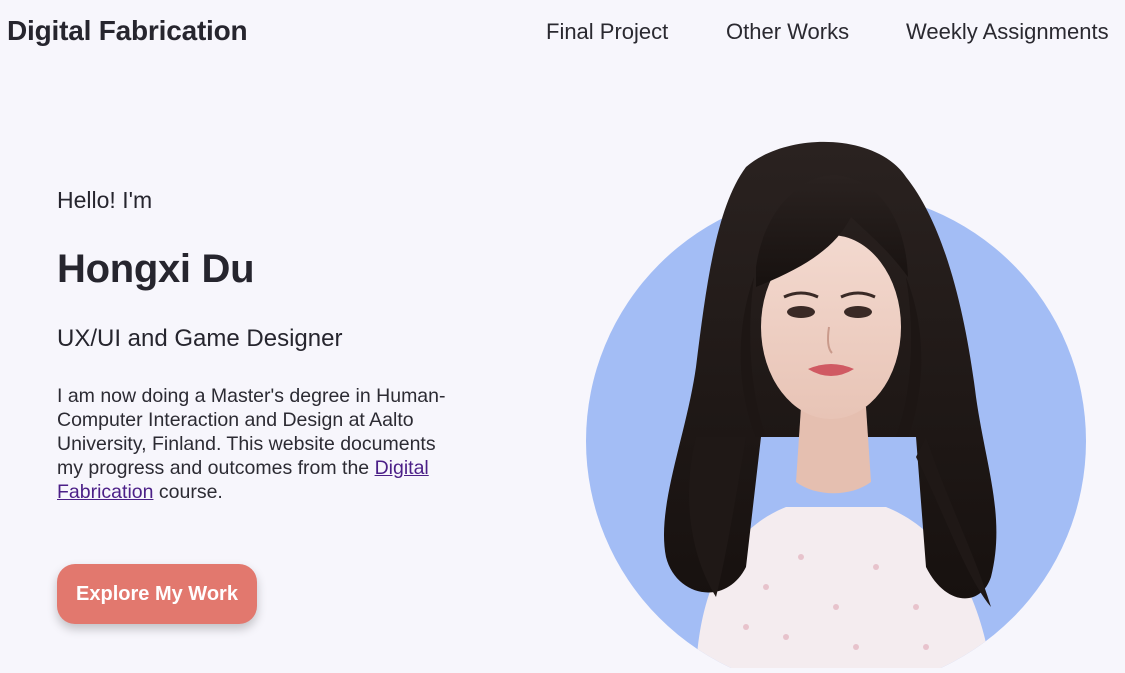 Image resolution: width=1125 pixels, height=673 pixels. I want to click on hero-greeting: Hello! I'm, so click(105, 200).